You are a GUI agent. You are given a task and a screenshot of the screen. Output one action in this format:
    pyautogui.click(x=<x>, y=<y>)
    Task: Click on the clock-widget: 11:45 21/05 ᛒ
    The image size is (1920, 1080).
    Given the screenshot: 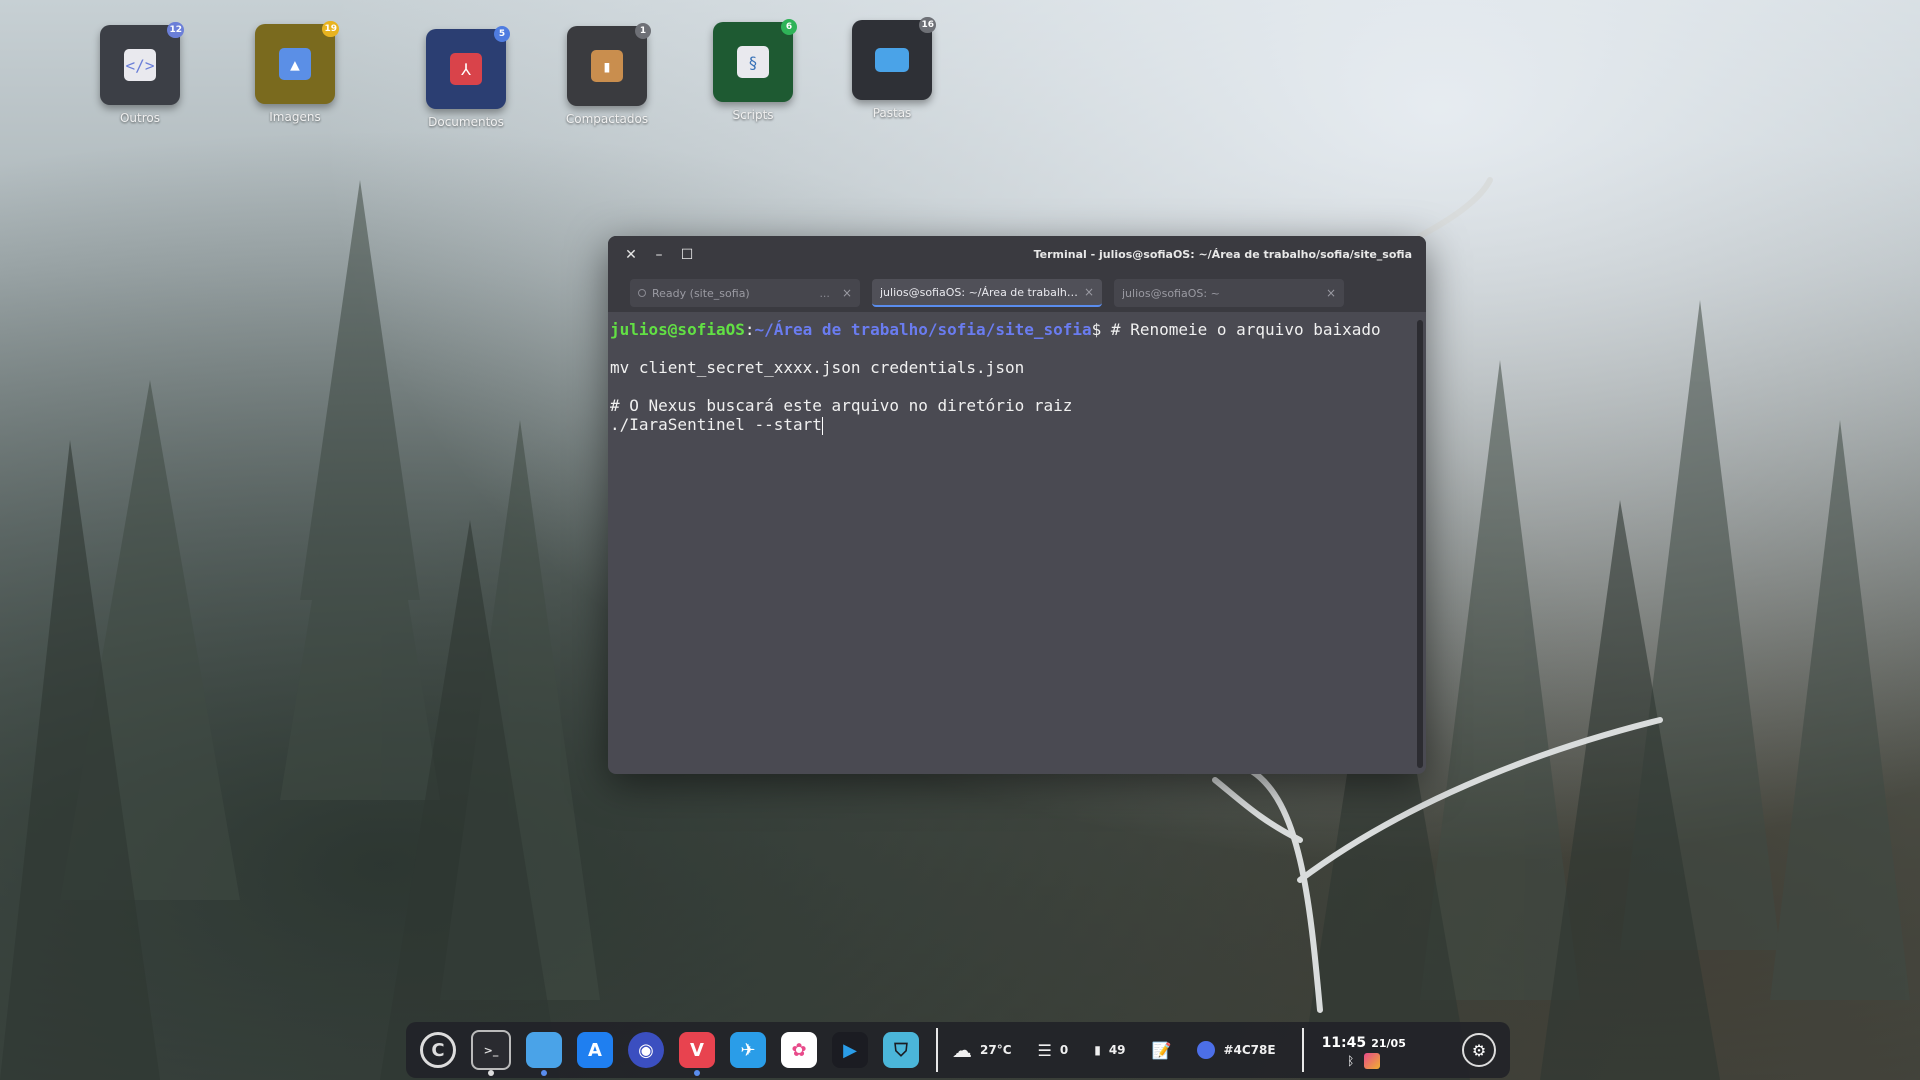 What is the action you would take?
    pyautogui.click(x=1364, y=1050)
    